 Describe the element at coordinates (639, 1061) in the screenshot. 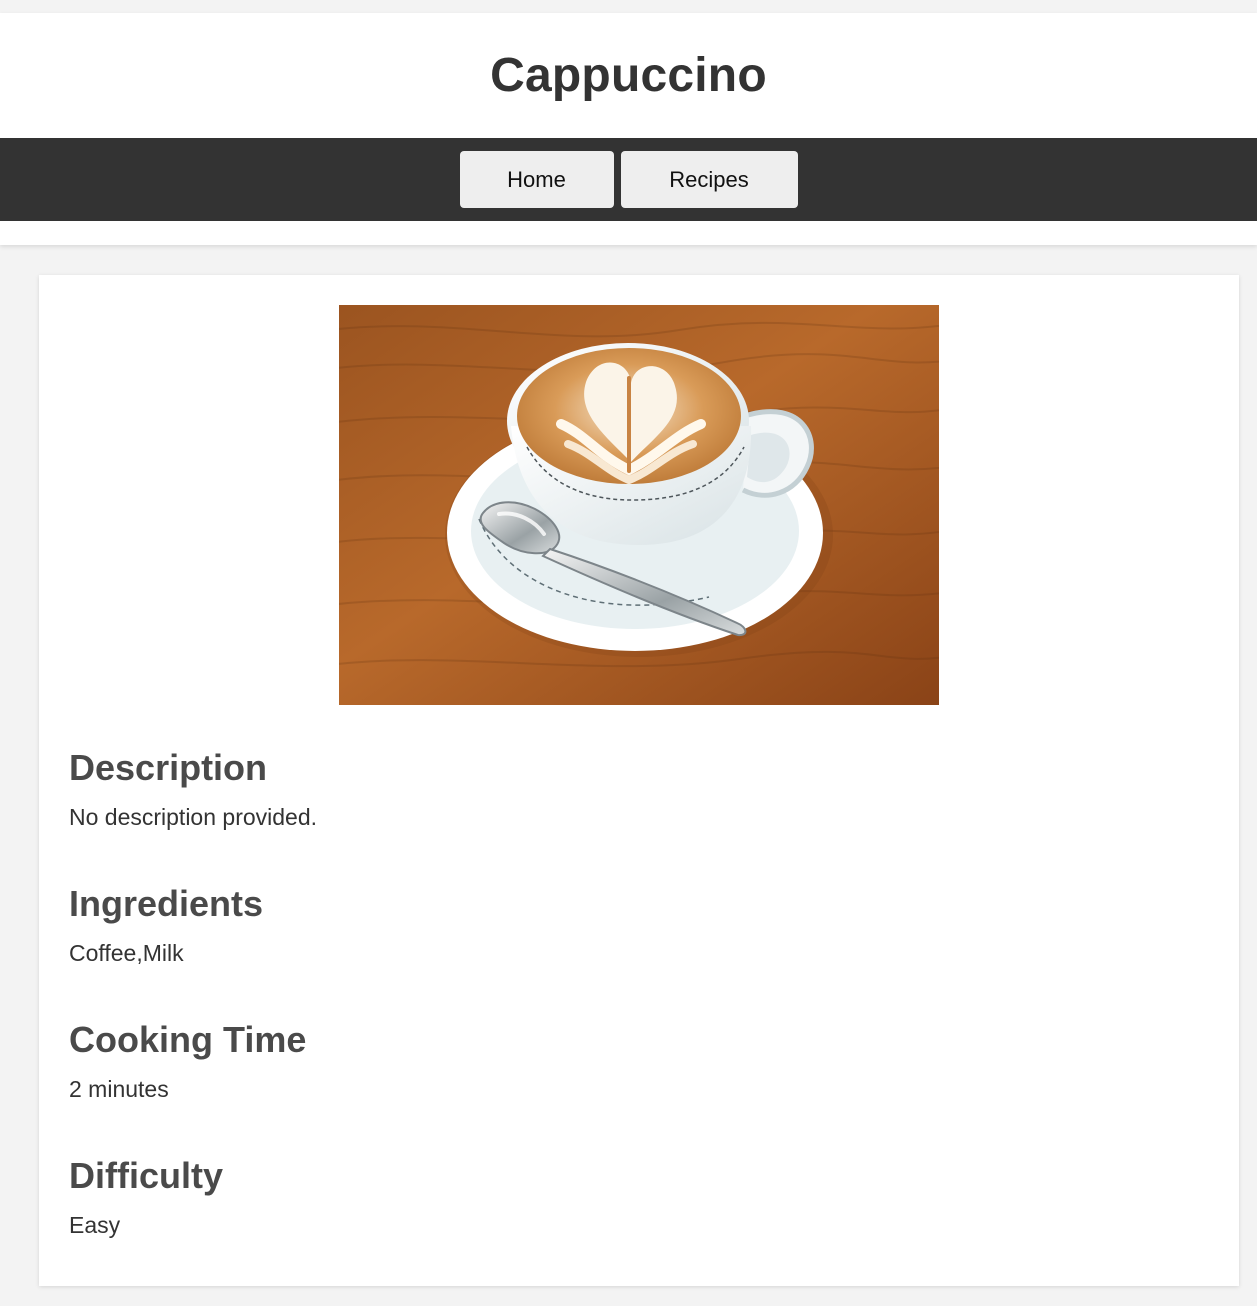

I see `cooking-time-section: Cooking Time 2 minutes` at that location.